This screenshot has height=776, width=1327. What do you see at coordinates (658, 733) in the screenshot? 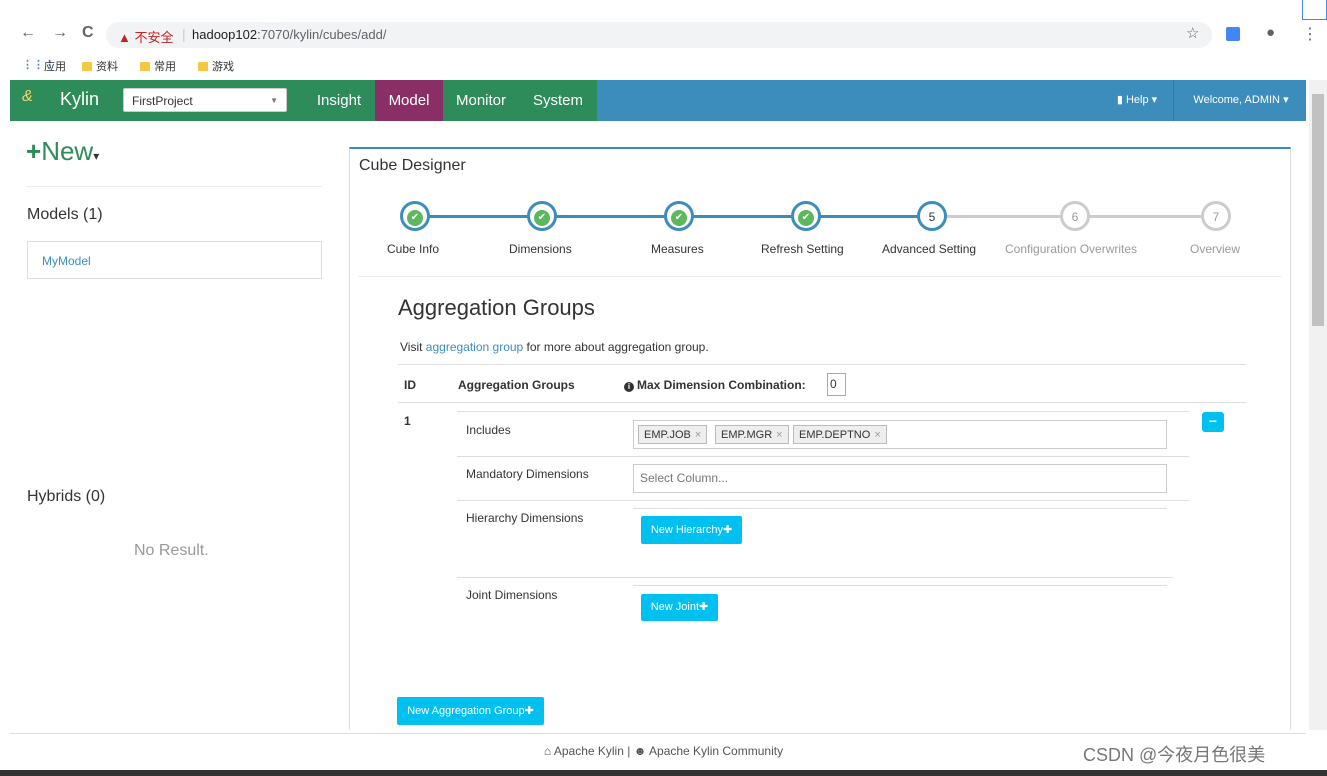
I see `footer-border` at bounding box center [658, 733].